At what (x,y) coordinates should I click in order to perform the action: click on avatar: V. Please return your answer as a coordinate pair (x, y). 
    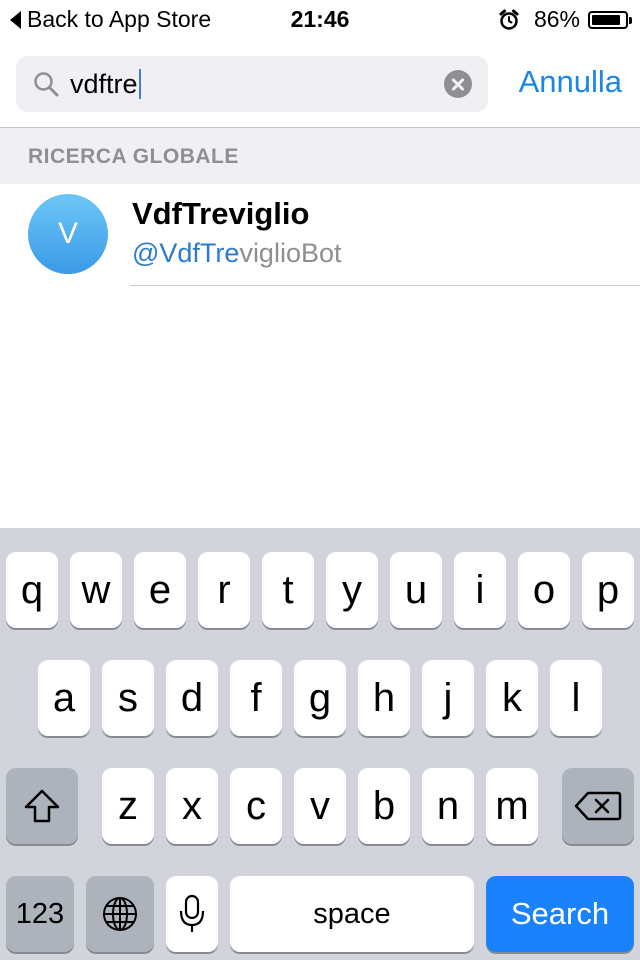
    Looking at the image, I should click on (68, 234).